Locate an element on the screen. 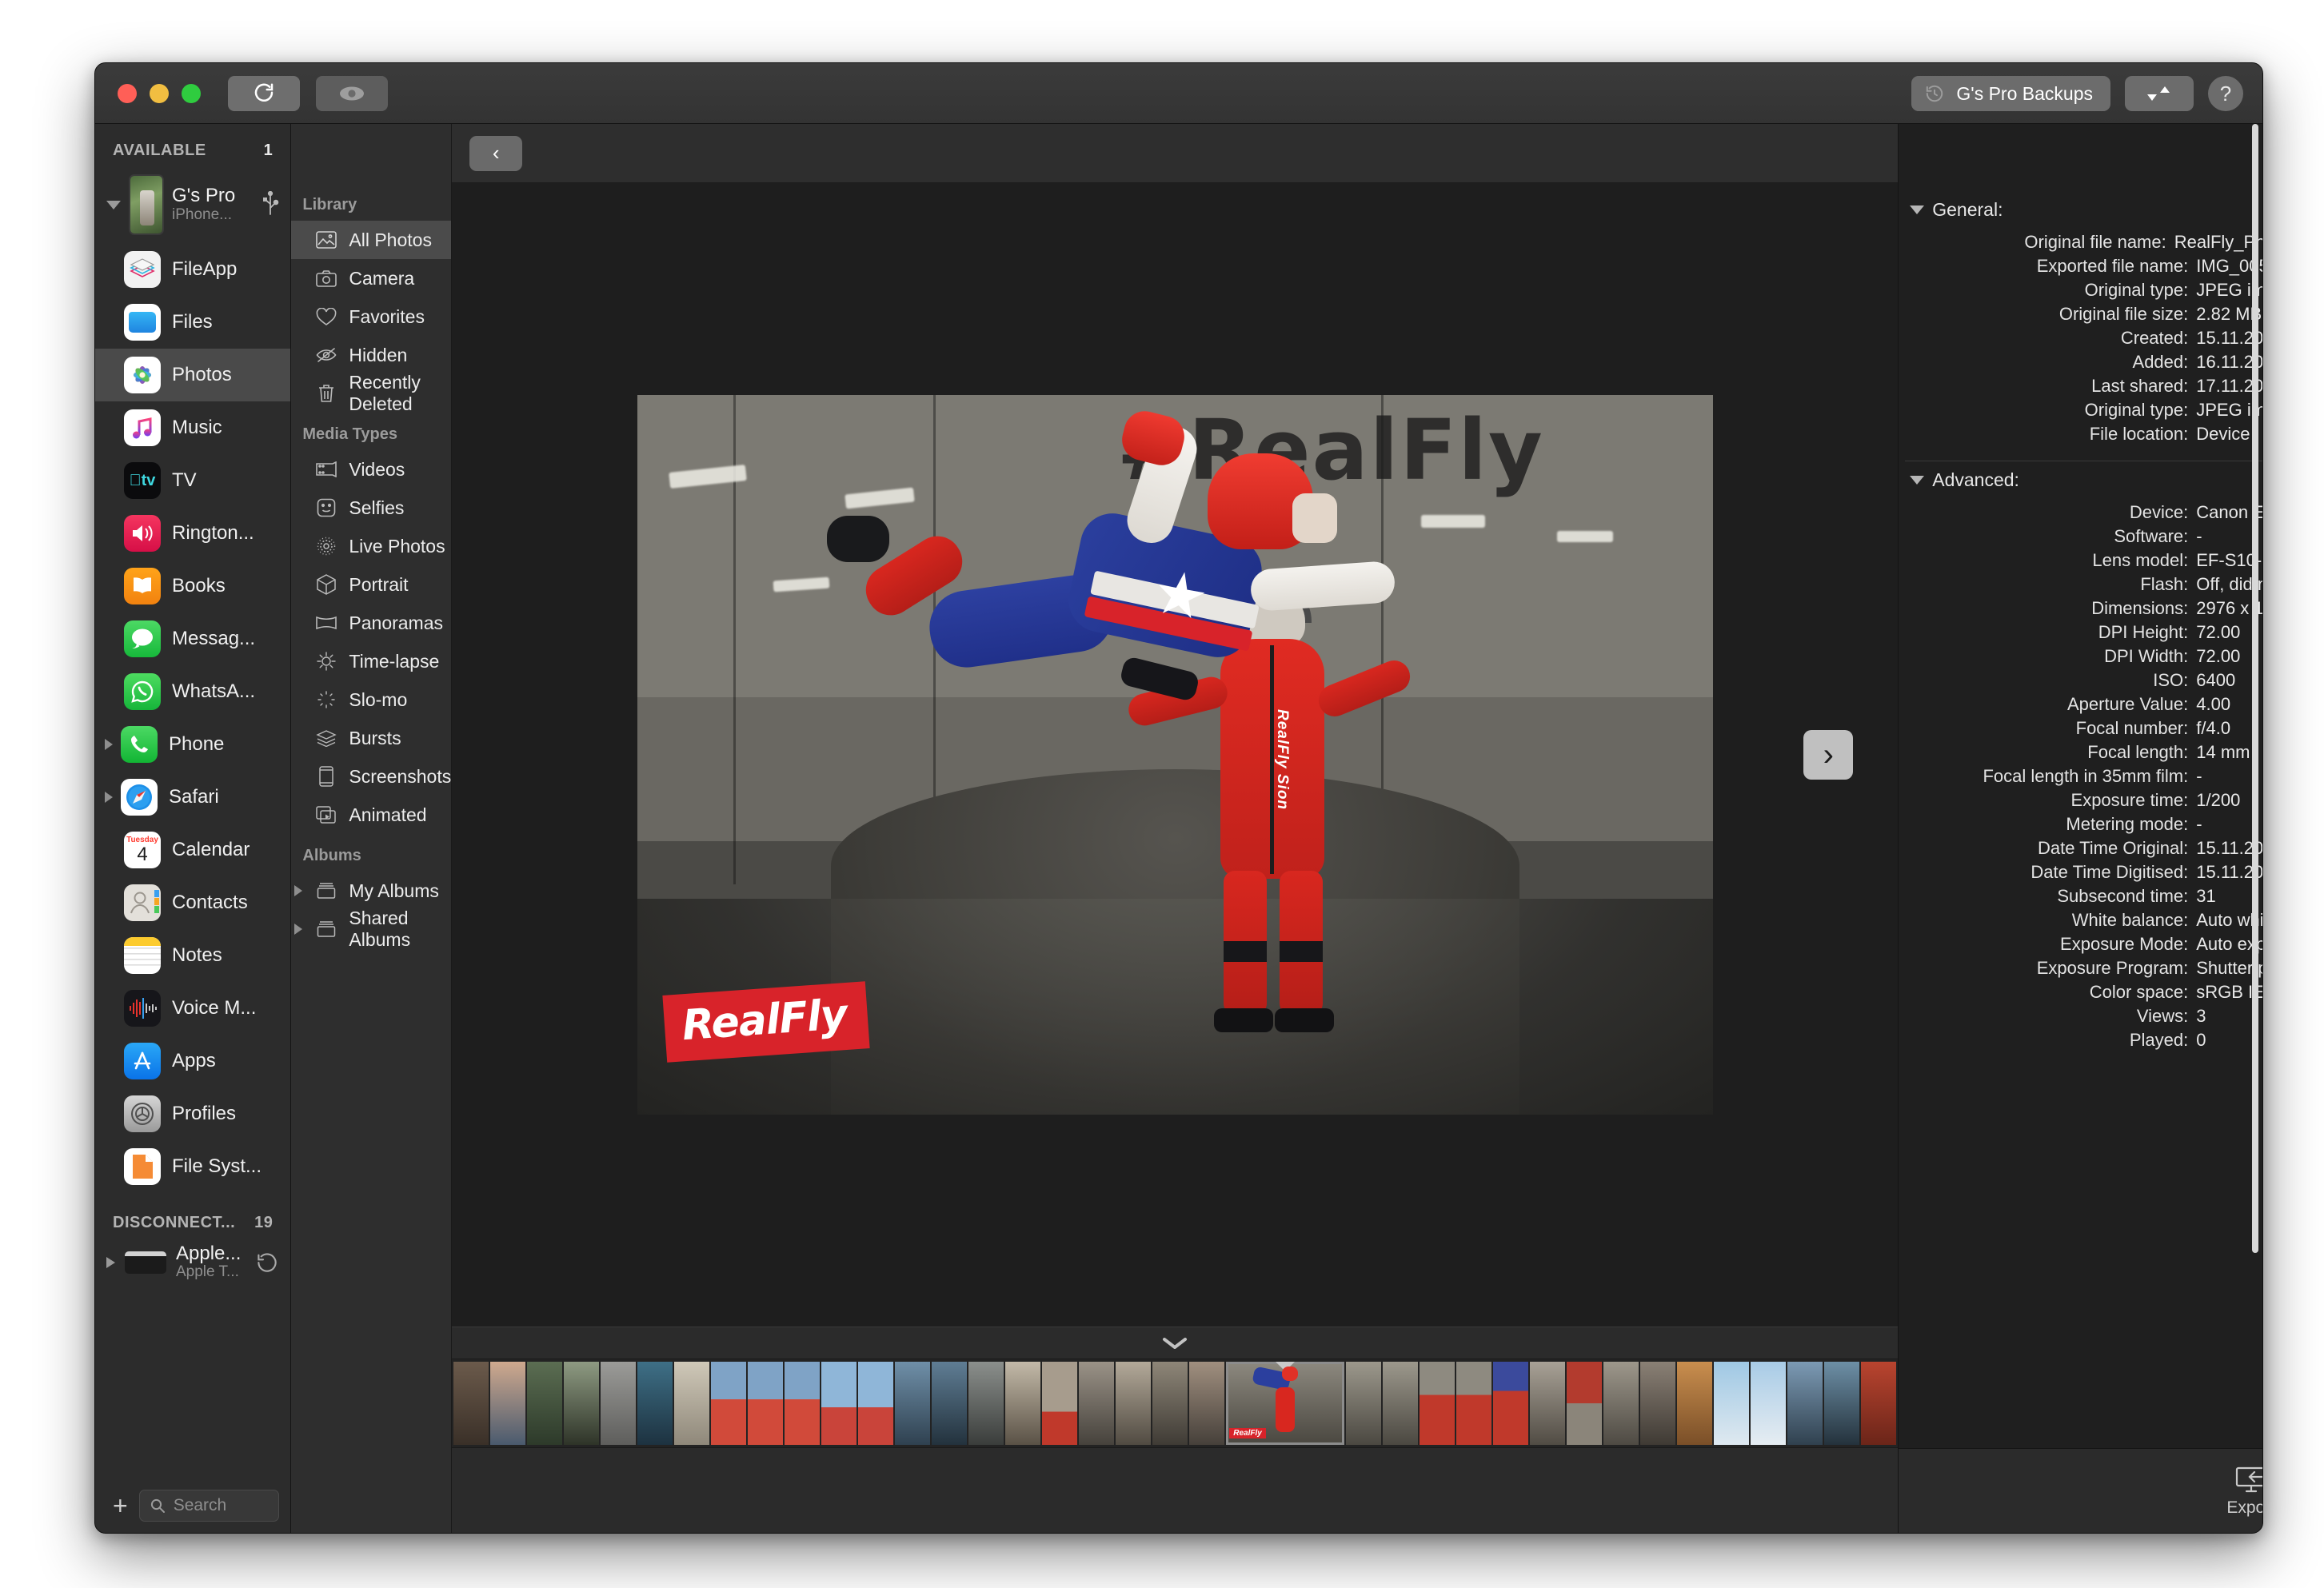 This screenshot has width=2324, height=1588. search-input: Search is located at coordinates (209, 1506).